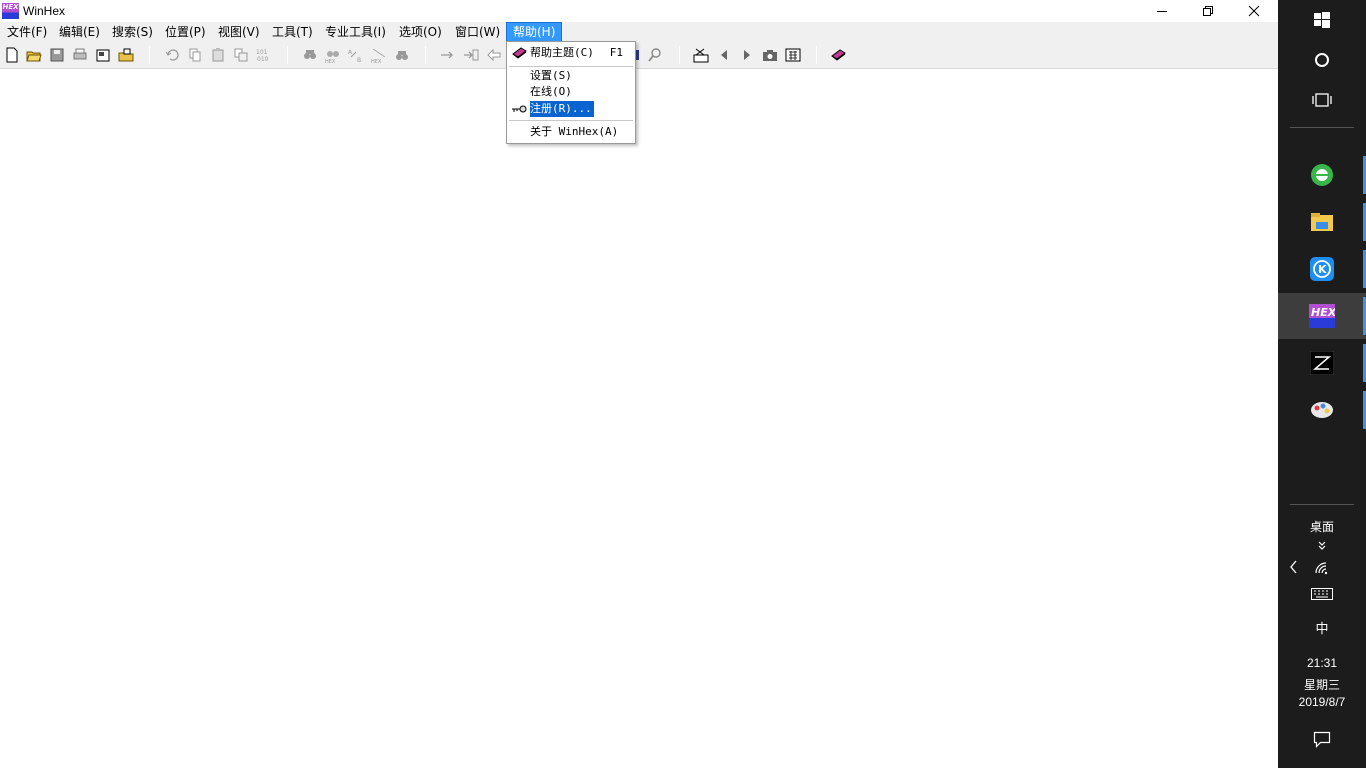  I want to click on menu-specialist-tools: 专业工具(I), so click(355, 32).